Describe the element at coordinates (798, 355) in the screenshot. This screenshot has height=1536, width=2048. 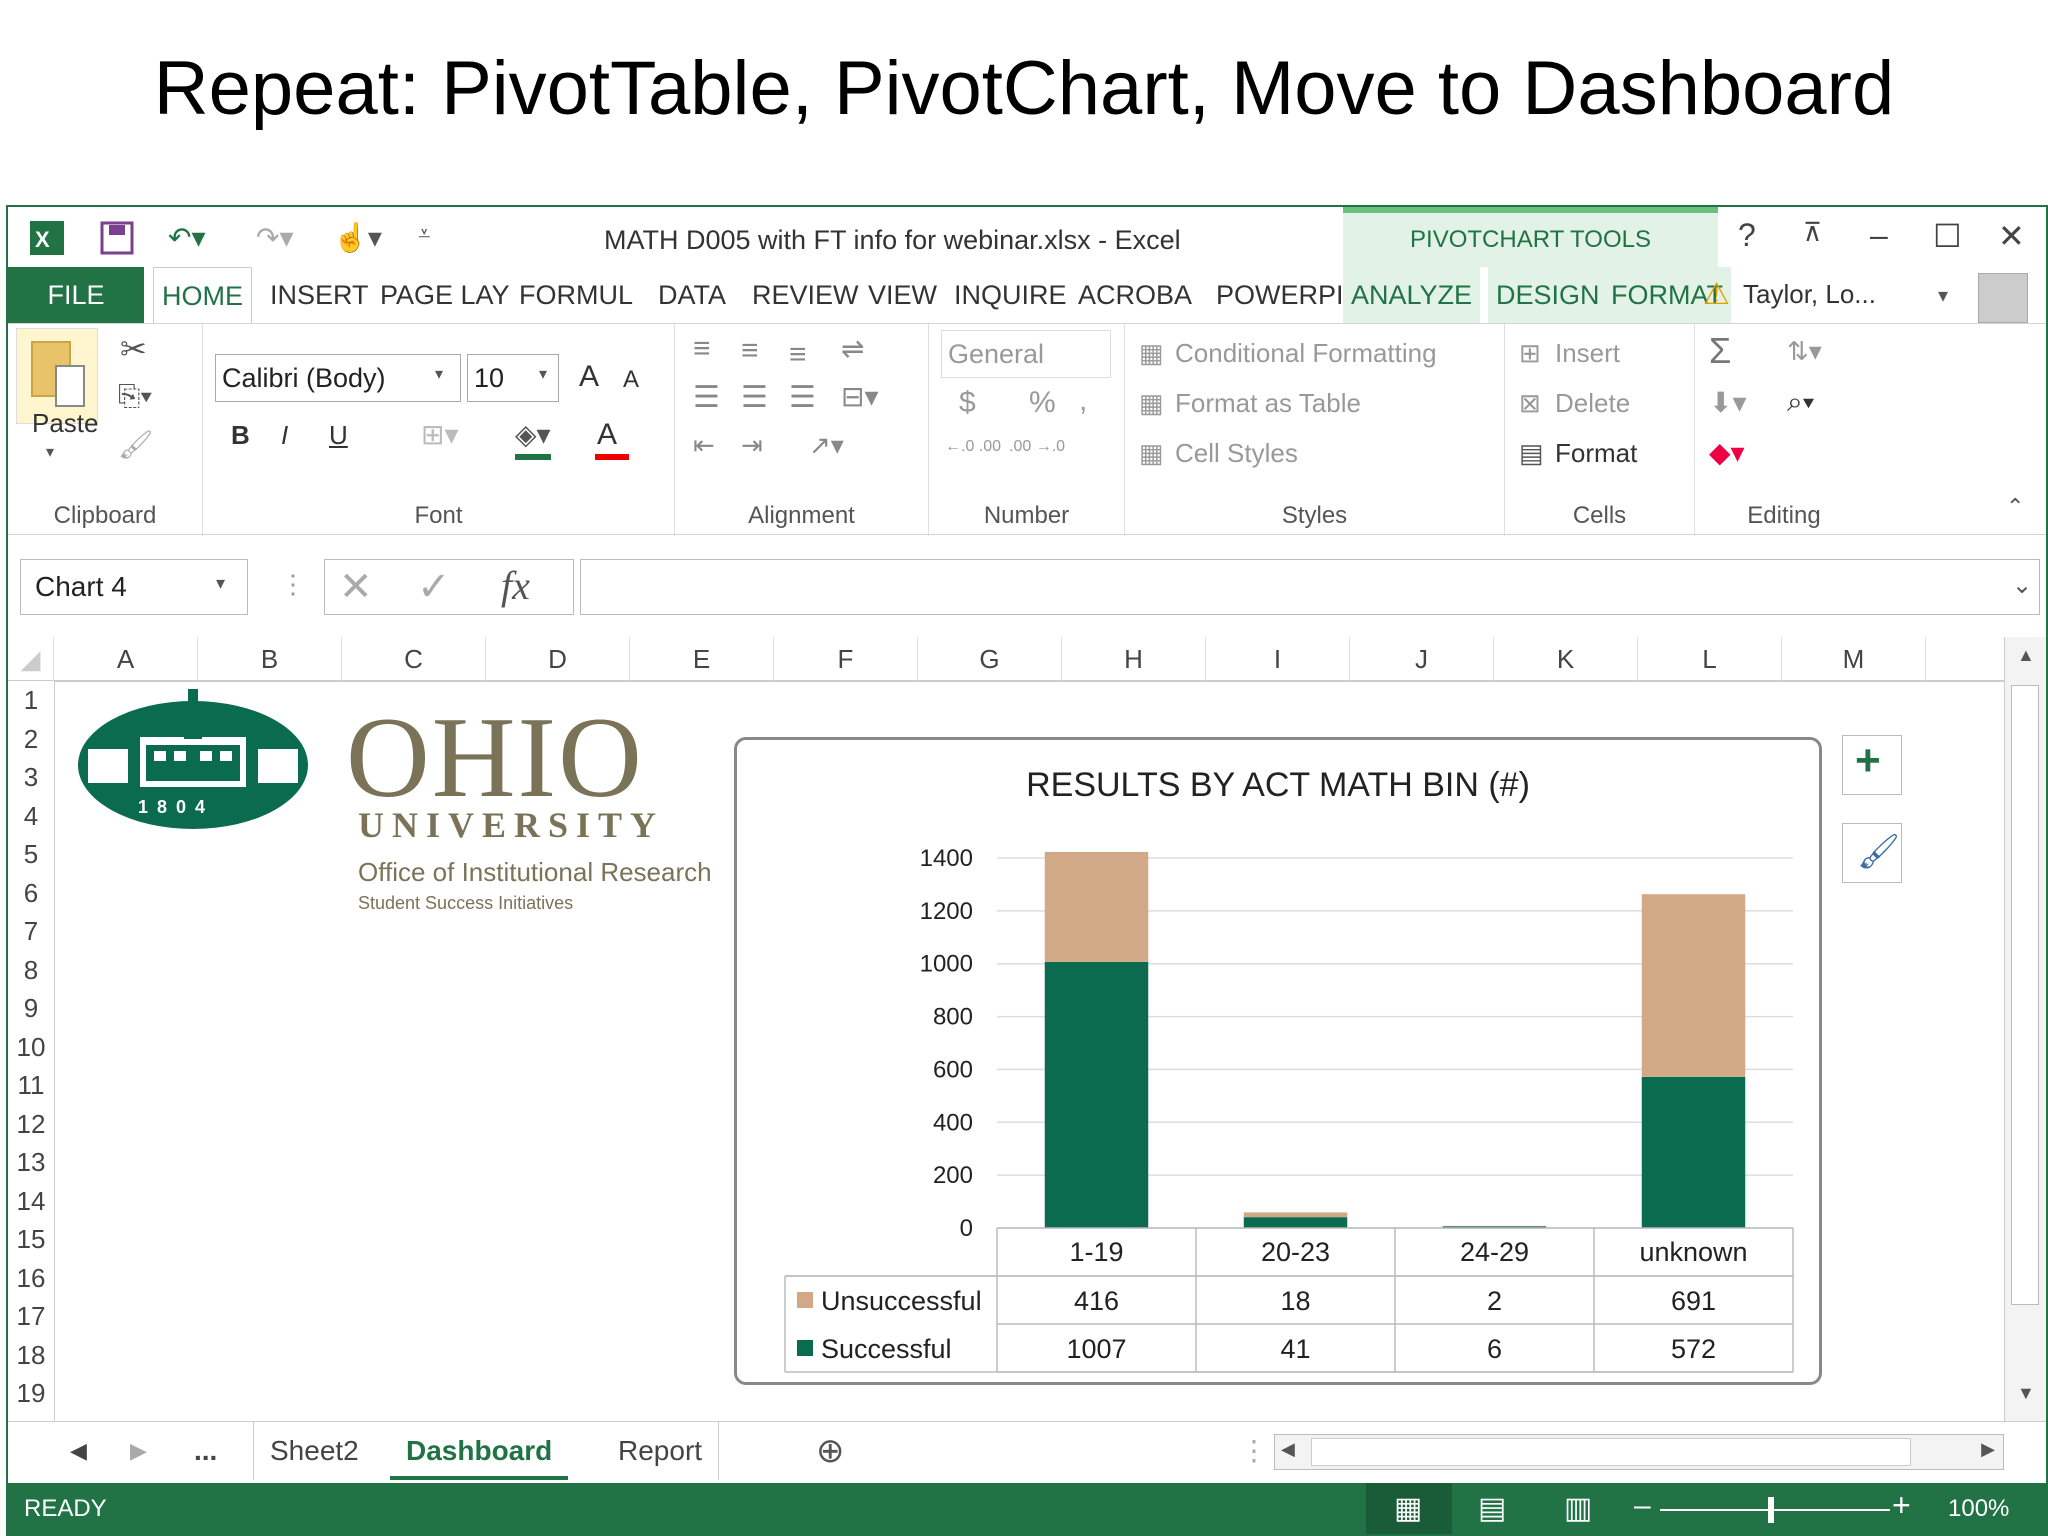
I see `align-bottom-icon: ≡` at that location.